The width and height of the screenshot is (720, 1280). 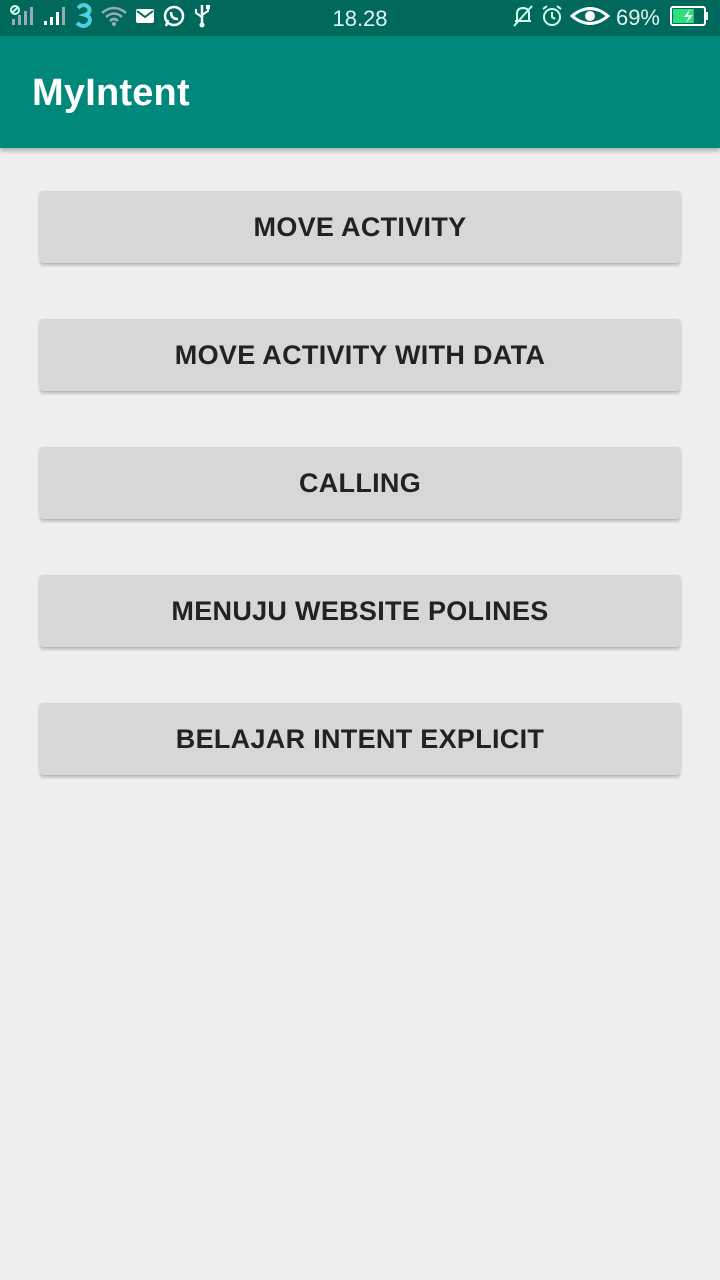 I want to click on move-activity-with-data-button: MOVE ACTIVITY WITH DATA, so click(x=360, y=355).